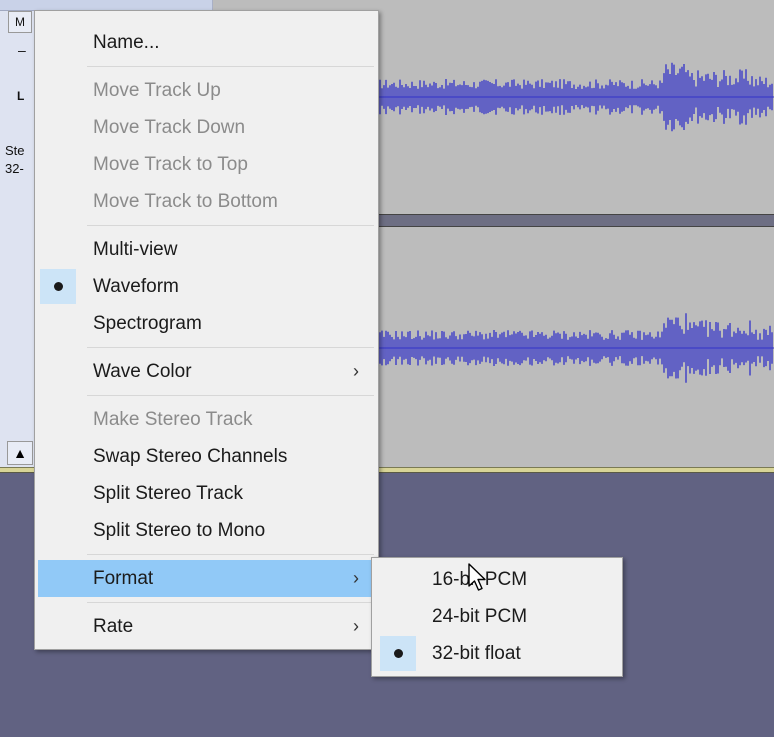  What do you see at coordinates (206, 286) in the screenshot?
I see `menu-item-waveform: Waveform` at bounding box center [206, 286].